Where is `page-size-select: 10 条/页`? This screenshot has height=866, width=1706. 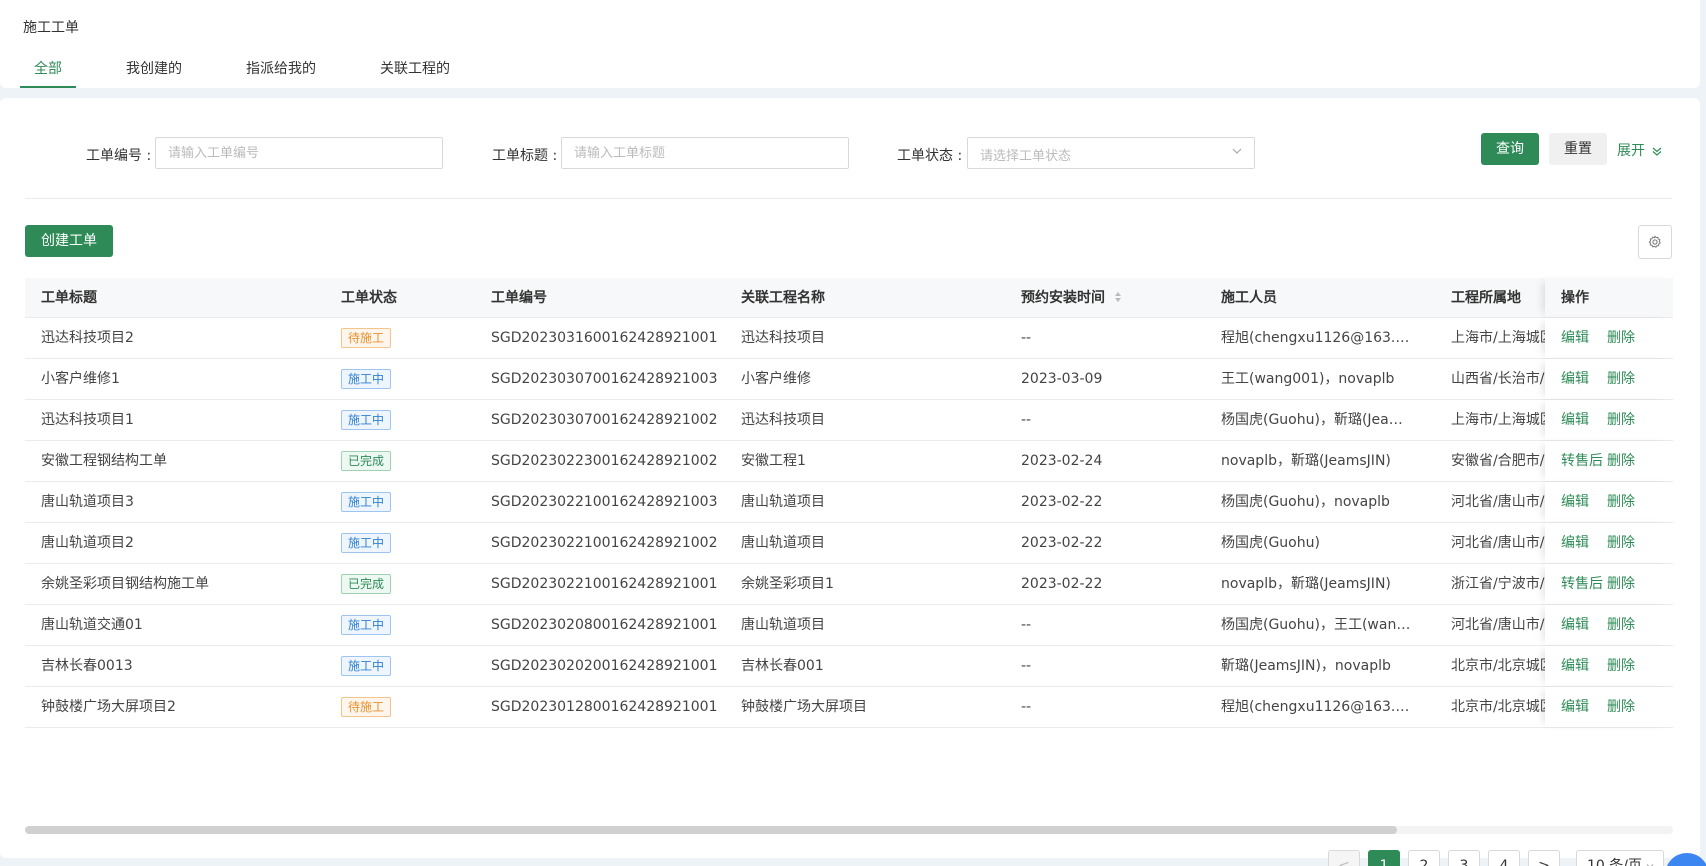
page-size-select: 10 条/页 is located at coordinates (1620, 858).